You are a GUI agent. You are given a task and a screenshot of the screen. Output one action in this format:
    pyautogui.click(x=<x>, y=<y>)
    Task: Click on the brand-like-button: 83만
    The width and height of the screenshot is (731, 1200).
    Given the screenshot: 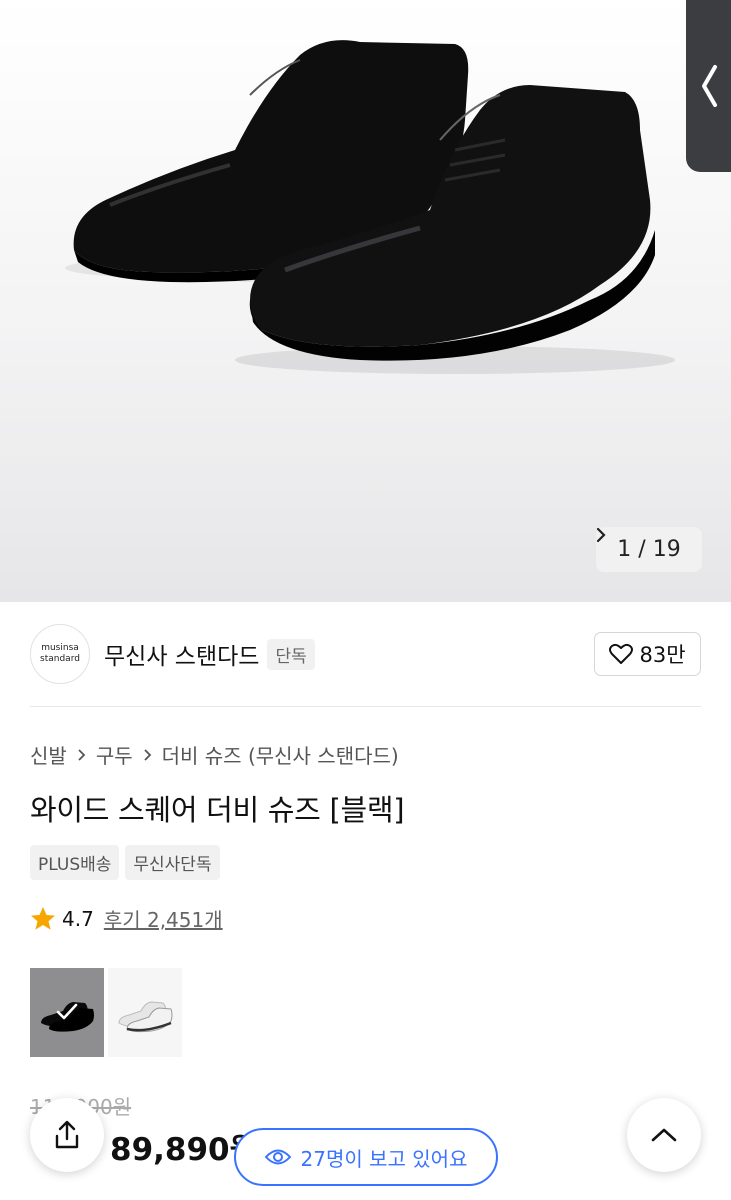 What is the action you would take?
    pyautogui.click(x=647, y=654)
    